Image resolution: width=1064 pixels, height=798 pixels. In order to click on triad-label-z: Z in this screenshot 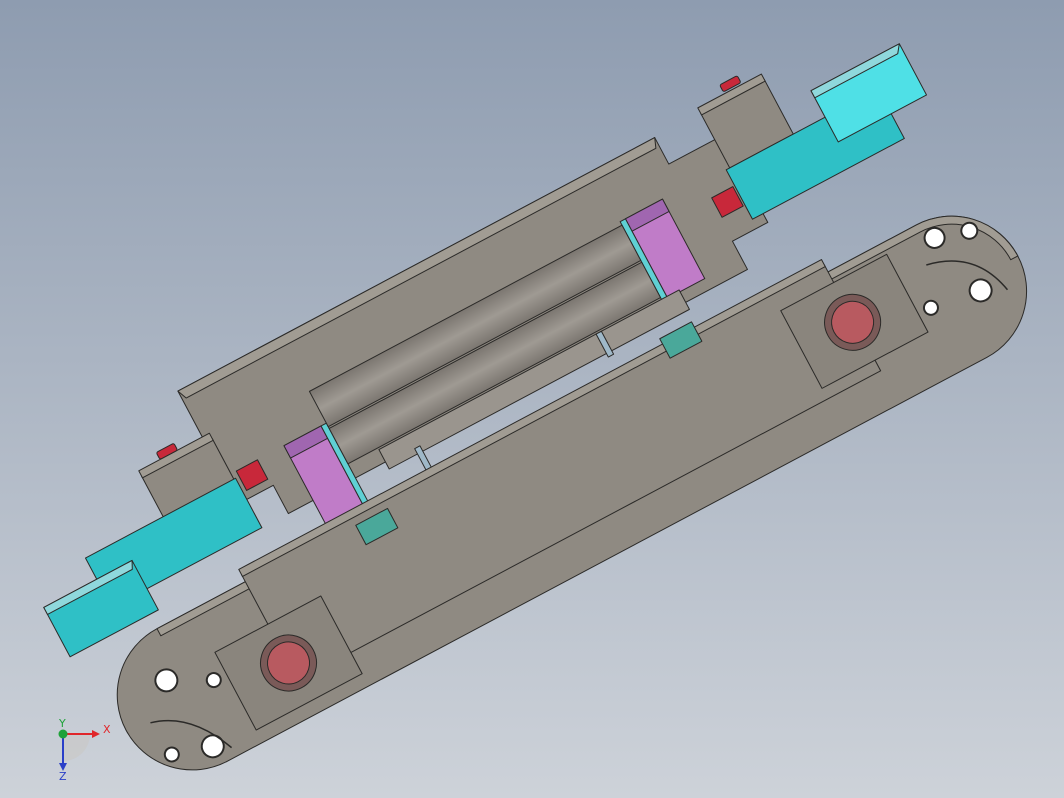, I will do `click(63, 776)`.